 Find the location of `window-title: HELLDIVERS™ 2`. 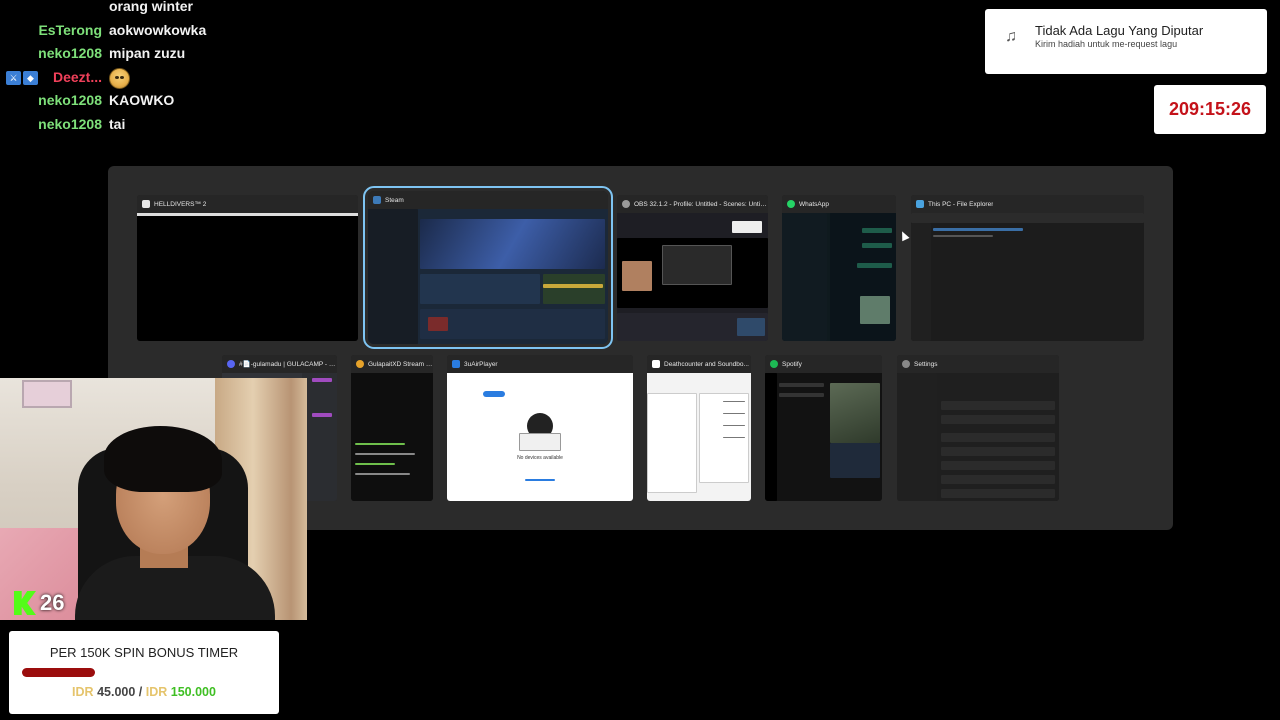

window-title: HELLDIVERS™ 2 is located at coordinates (180, 204).